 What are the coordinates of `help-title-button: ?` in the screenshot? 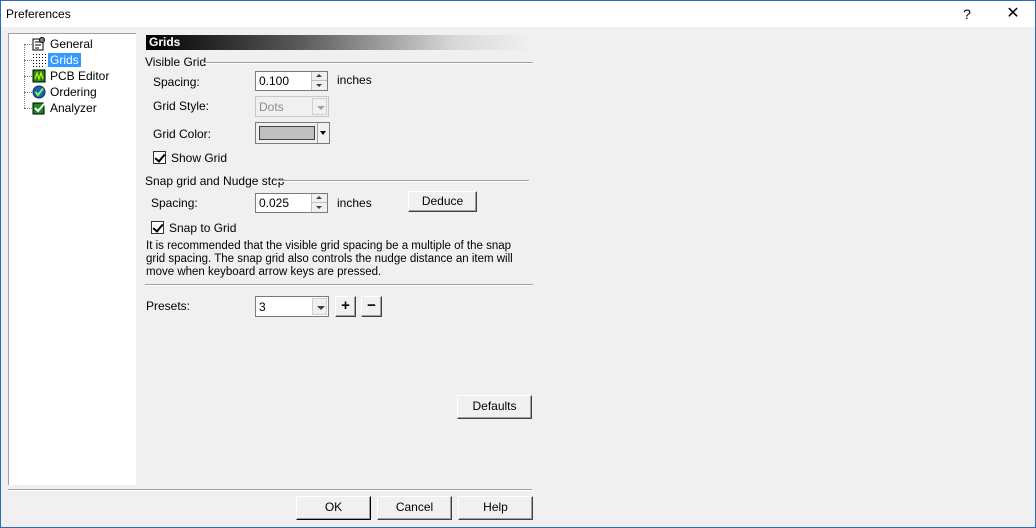 It's located at (967, 14).